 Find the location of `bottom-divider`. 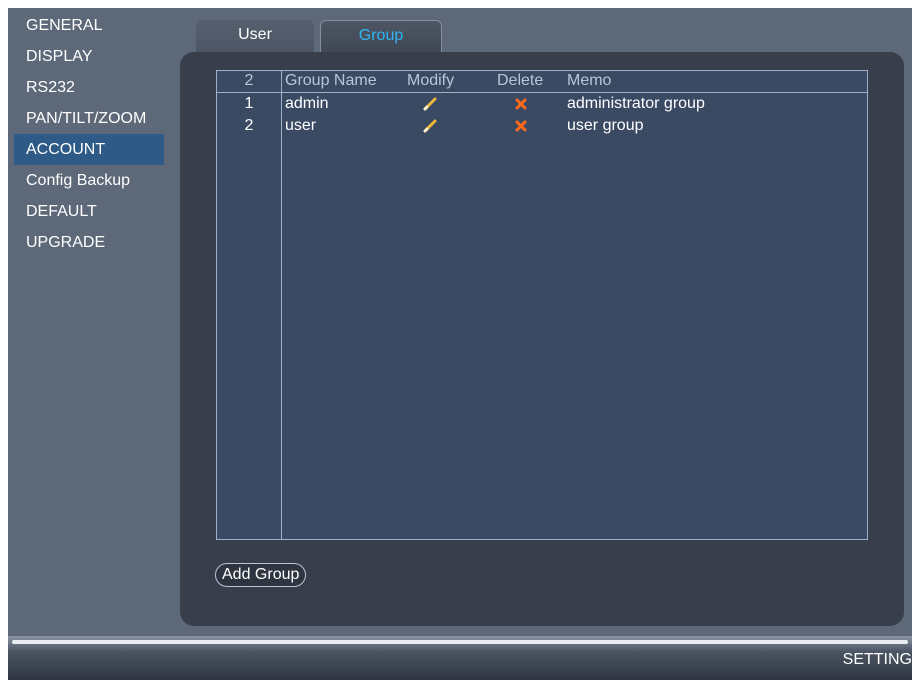

bottom-divider is located at coordinates (460, 642).